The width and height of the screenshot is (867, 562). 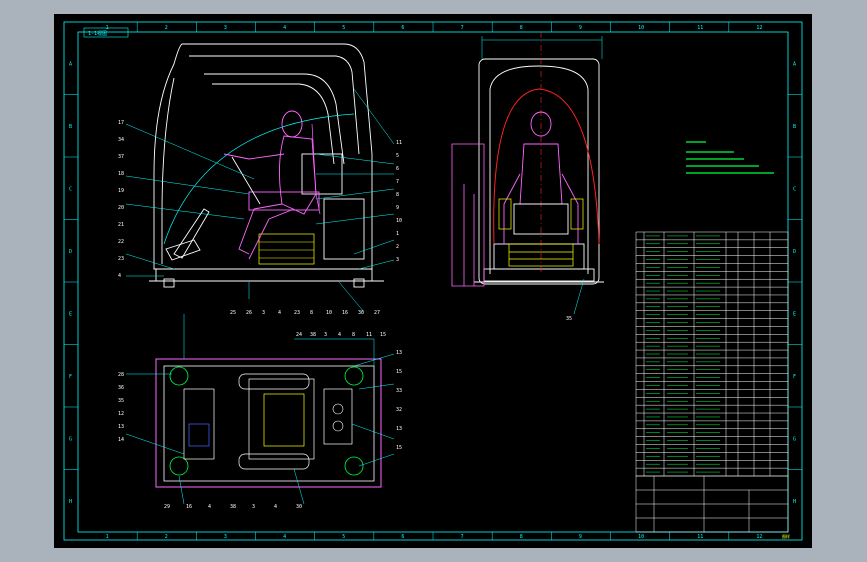 I want to click on title-block-label: 图样, so click(x=786, y=536).